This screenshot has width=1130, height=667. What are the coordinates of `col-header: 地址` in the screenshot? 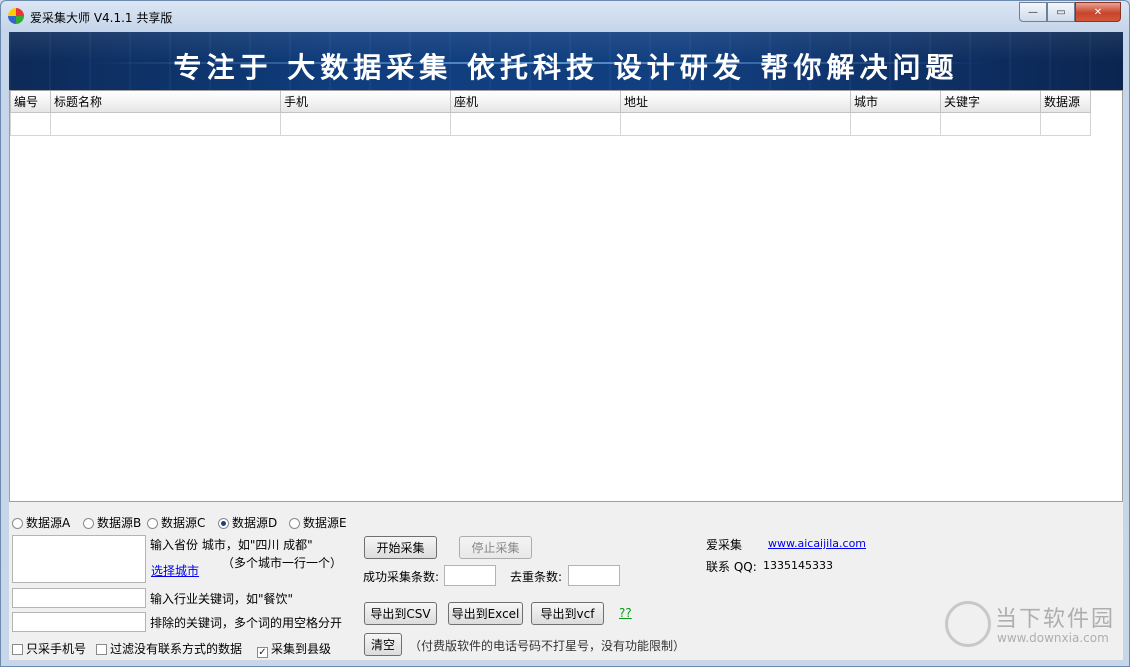 It's located at (735, 102).